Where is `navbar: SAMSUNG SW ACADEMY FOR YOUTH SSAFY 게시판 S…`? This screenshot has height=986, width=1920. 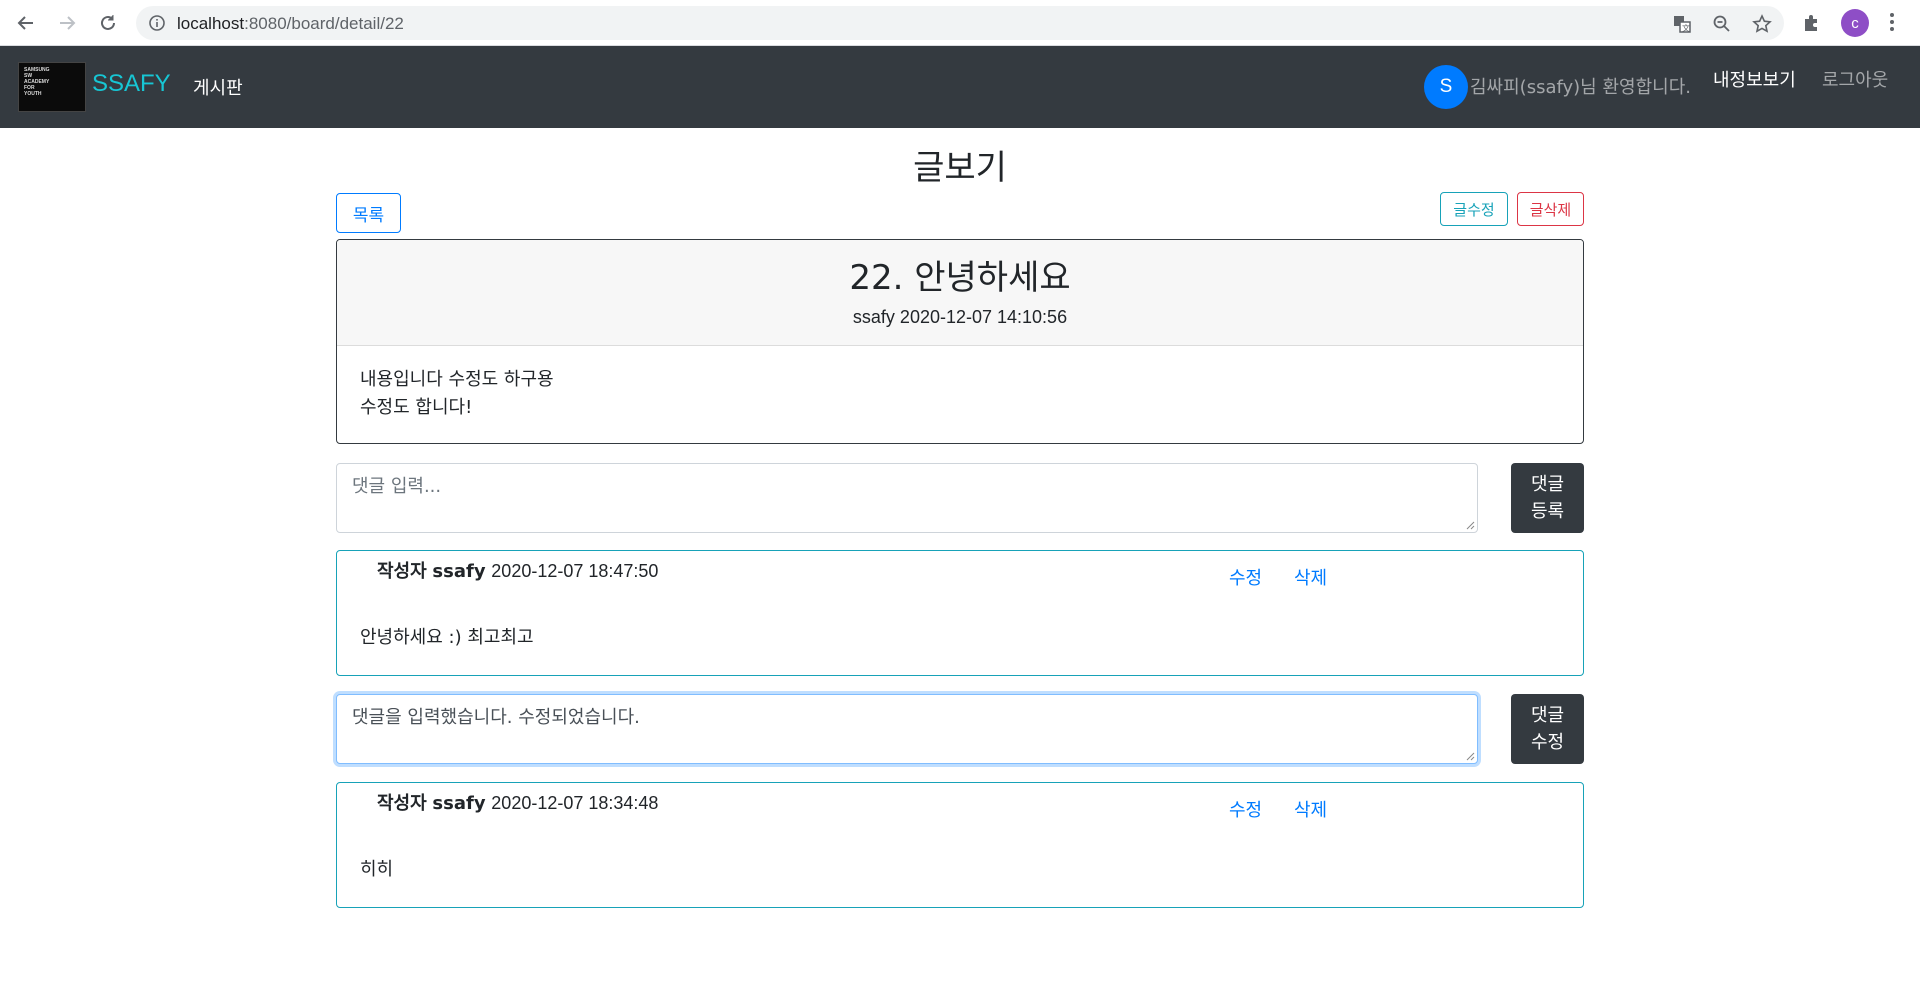
navbar: SAMSUNG SW ACADEMY FOR YOUTH SSAFY 게시판 S… is located at coordinates (960, 87).